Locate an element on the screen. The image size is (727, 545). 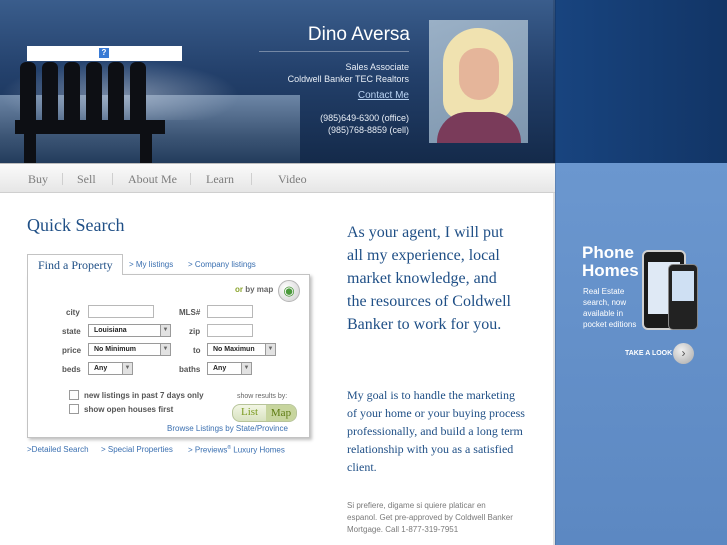
quick-search-title: Quick Search is located at coordinates (76, 225).